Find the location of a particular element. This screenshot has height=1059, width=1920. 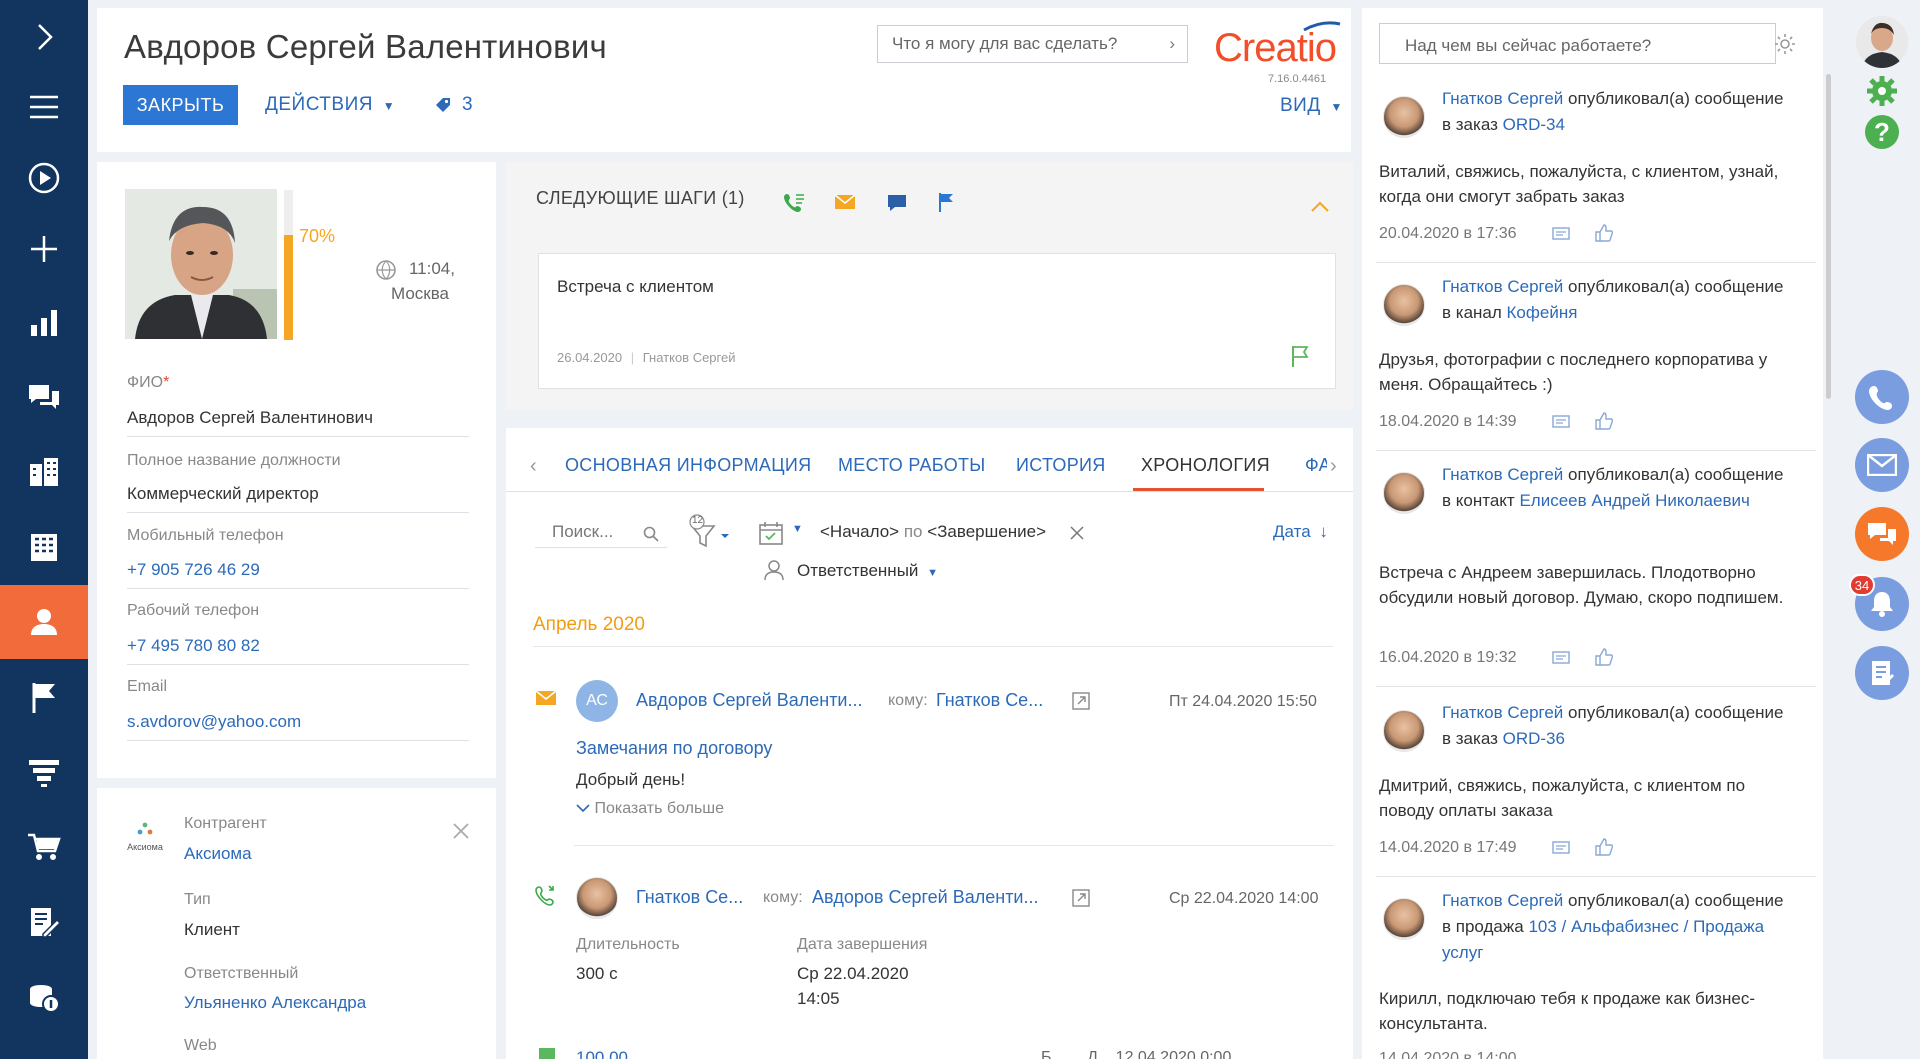

show-more-link: Показать больше is located at coordinates (650, 809).